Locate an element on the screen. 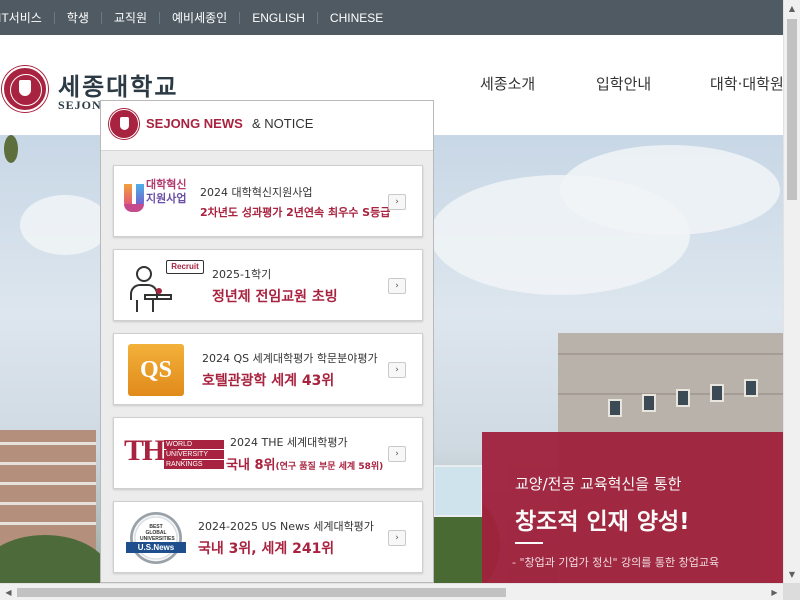 The height and width of the screenshot is (600, 800). card-subtitle: 2024 THE 세계대학평가 is located at coordinates (289, 442).